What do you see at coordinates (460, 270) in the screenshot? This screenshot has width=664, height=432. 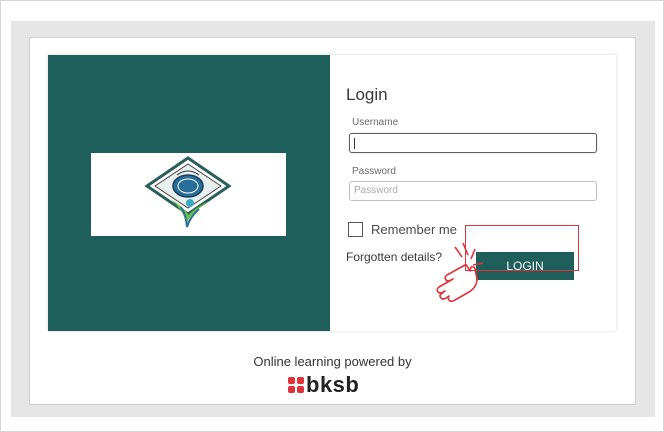 I see `hand-pointer-icon` at bounding box center [460, 270].